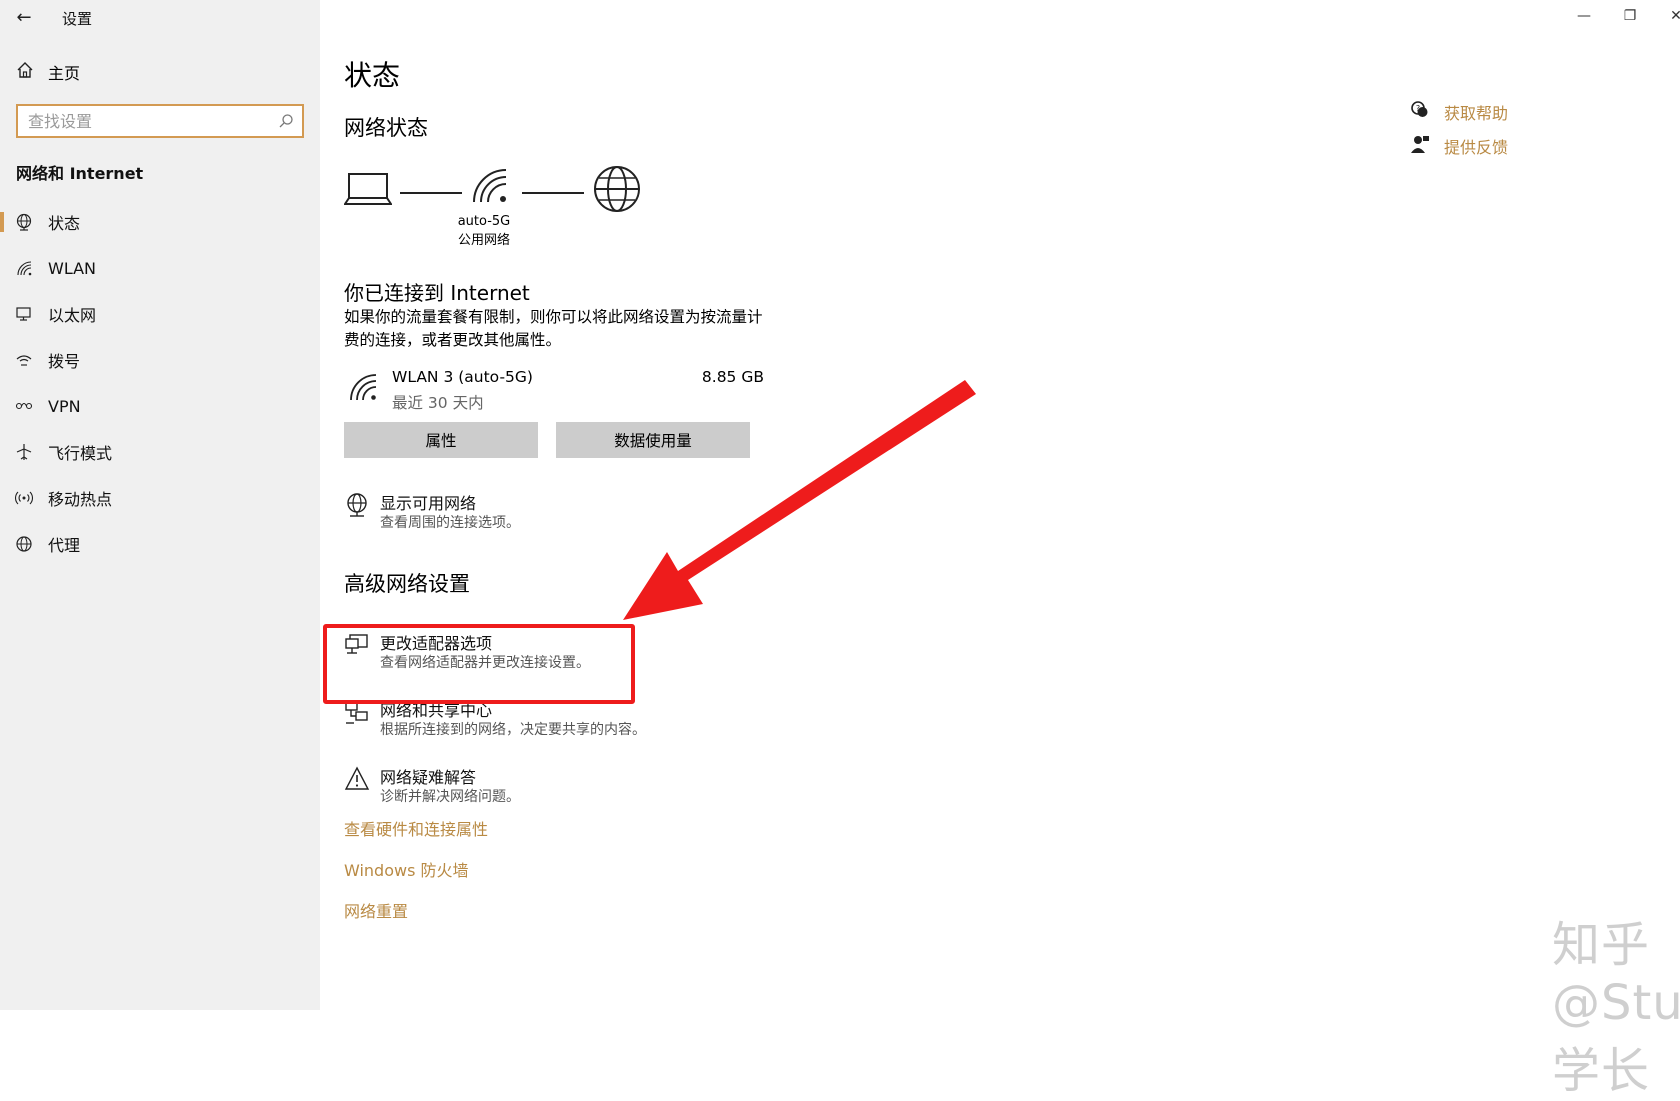  I want to click on hotspot-icon, so click(24, 498).